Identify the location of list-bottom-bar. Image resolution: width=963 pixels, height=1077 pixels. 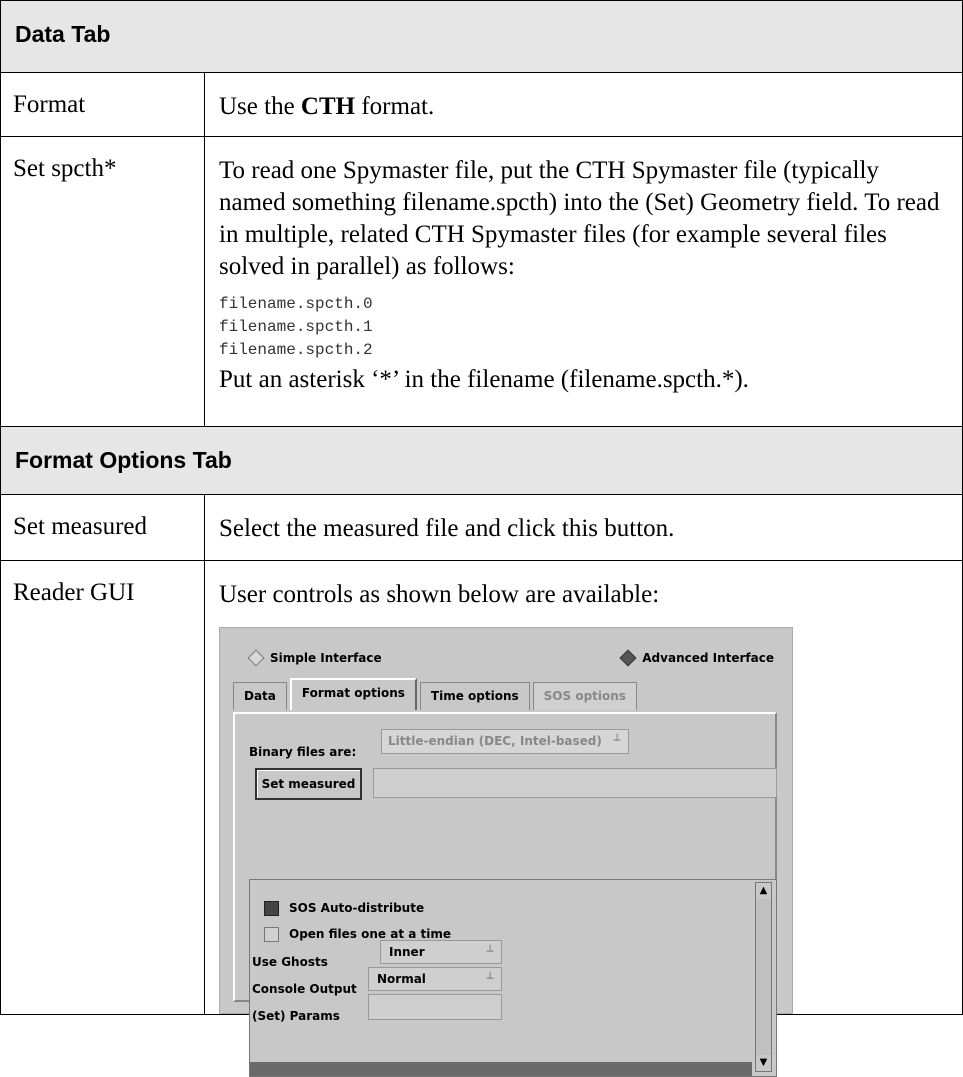
(501, 1069).